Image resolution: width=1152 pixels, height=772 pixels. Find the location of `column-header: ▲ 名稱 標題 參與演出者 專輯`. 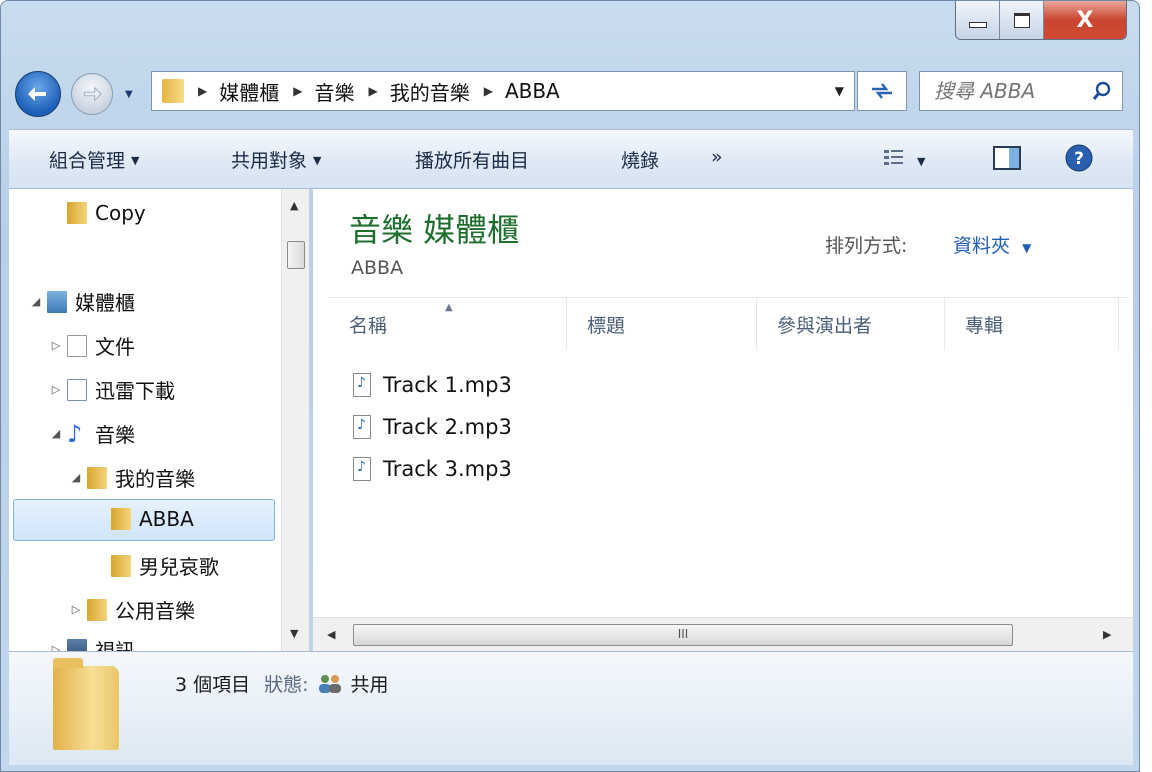

column-header: ▲ 名稱 標題 參與演出者 專輯 is located at coordinates (729, 323).